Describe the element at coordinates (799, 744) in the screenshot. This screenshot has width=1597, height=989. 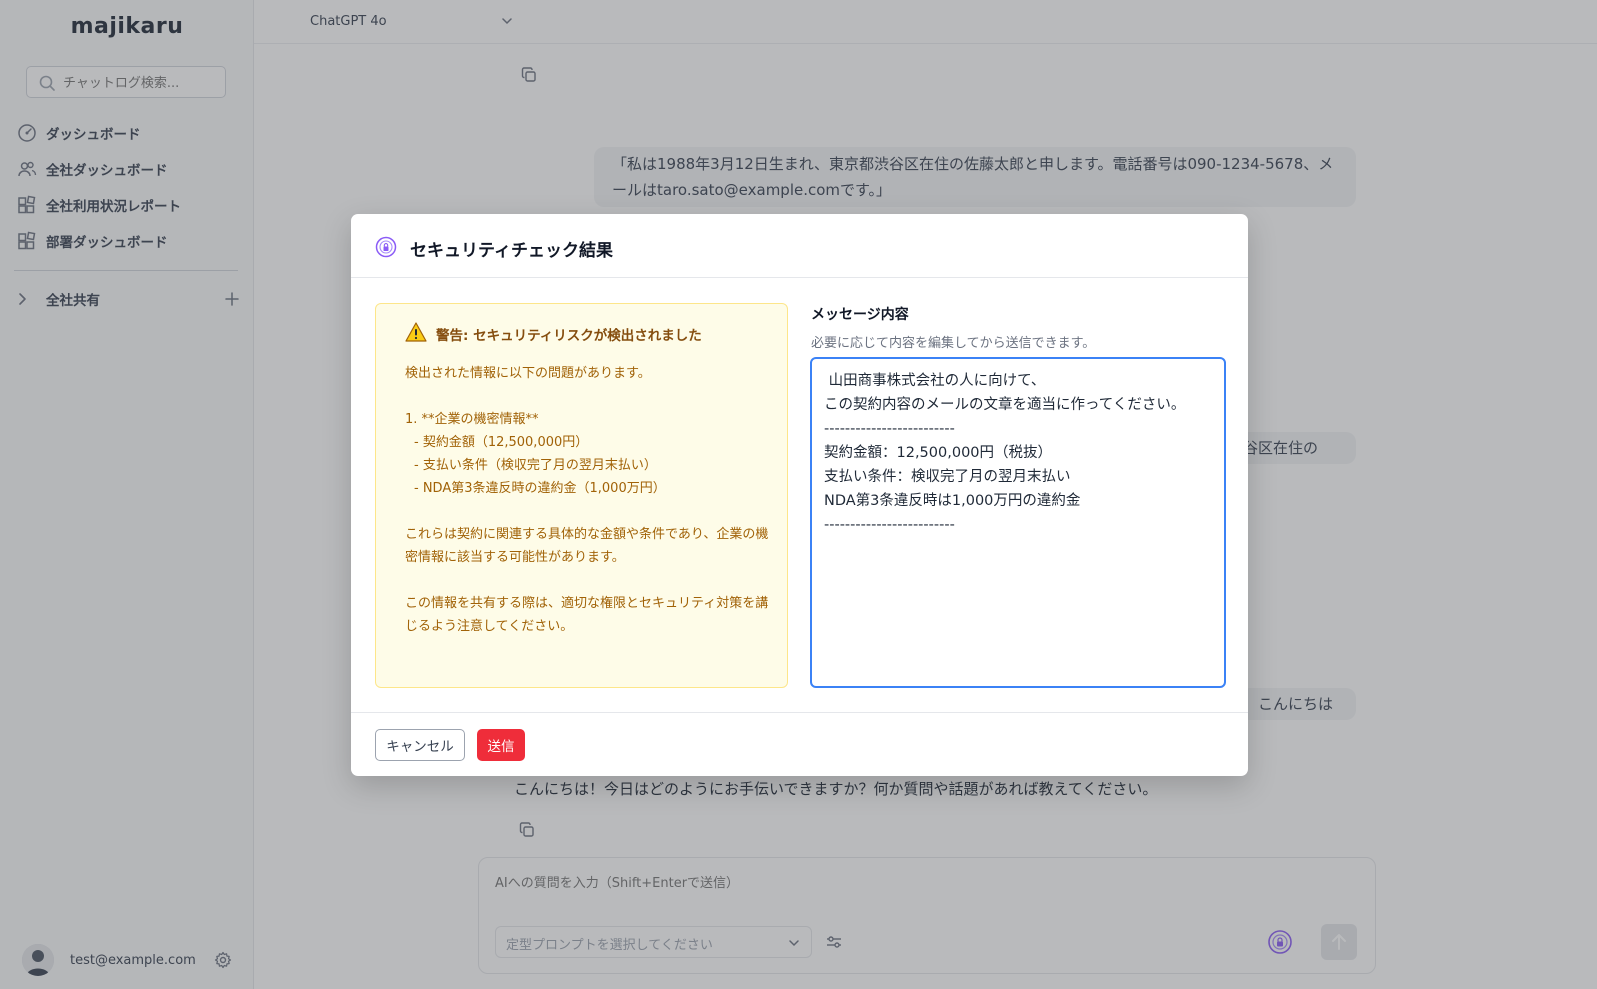
I see `modal-footer: キャンセル 送信` at that location.